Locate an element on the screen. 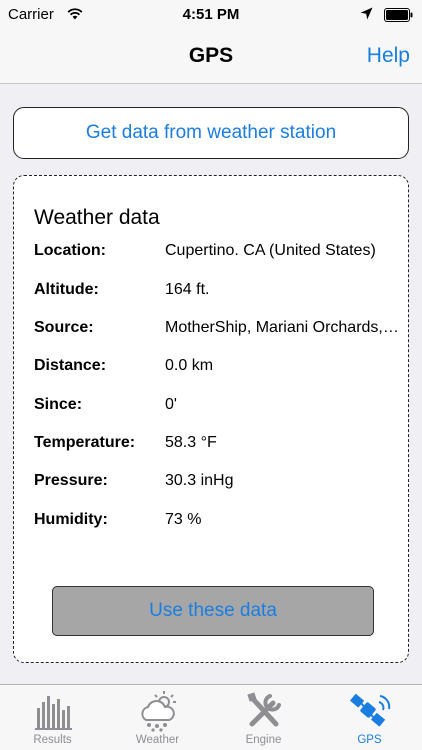  page-title: GPS is located at coordinates (211, 55).